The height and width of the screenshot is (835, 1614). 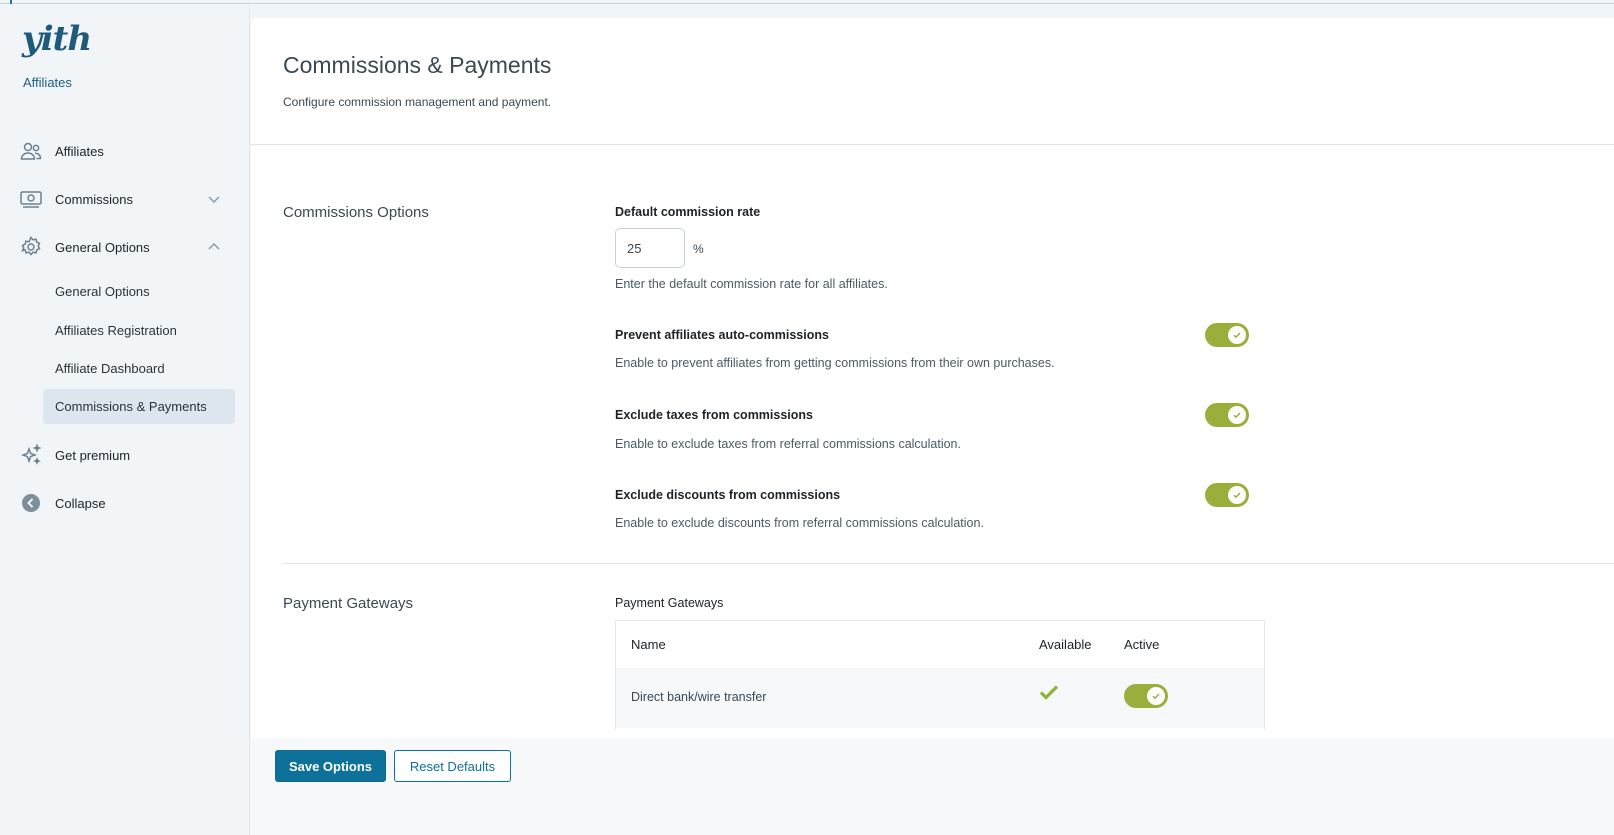 What do you see at coordinates (1049, 692) in the screenshot?
I see `available-check-icon` at bounding box center [1049, 692].